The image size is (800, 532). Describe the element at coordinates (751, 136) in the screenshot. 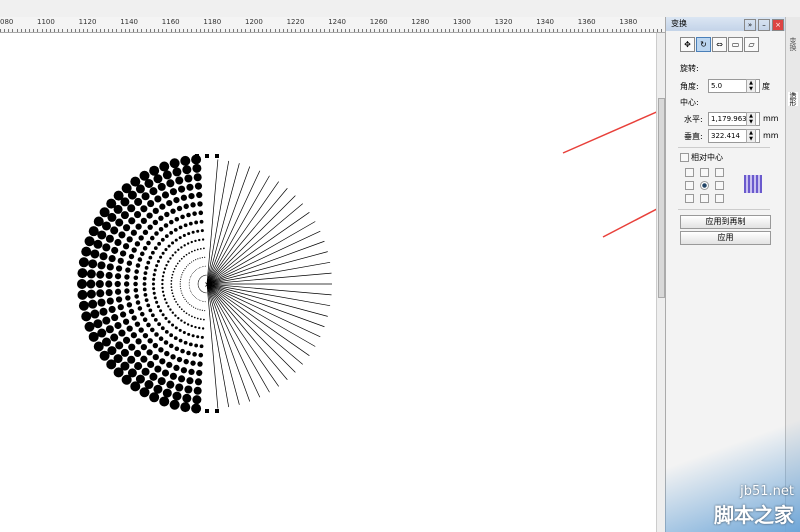

I see `vertical-spinner: ▲ ▼` at that location.